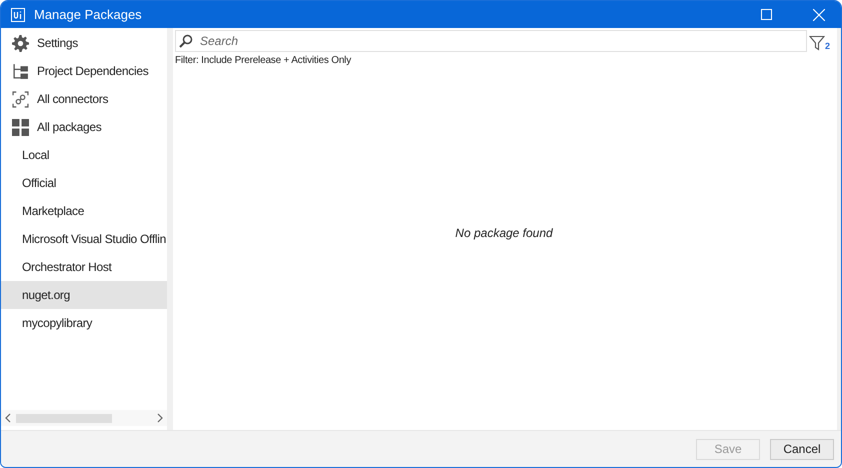  Describe the element at coordinates (186, 41) in the screenshot. I see `search-icon` at that location.